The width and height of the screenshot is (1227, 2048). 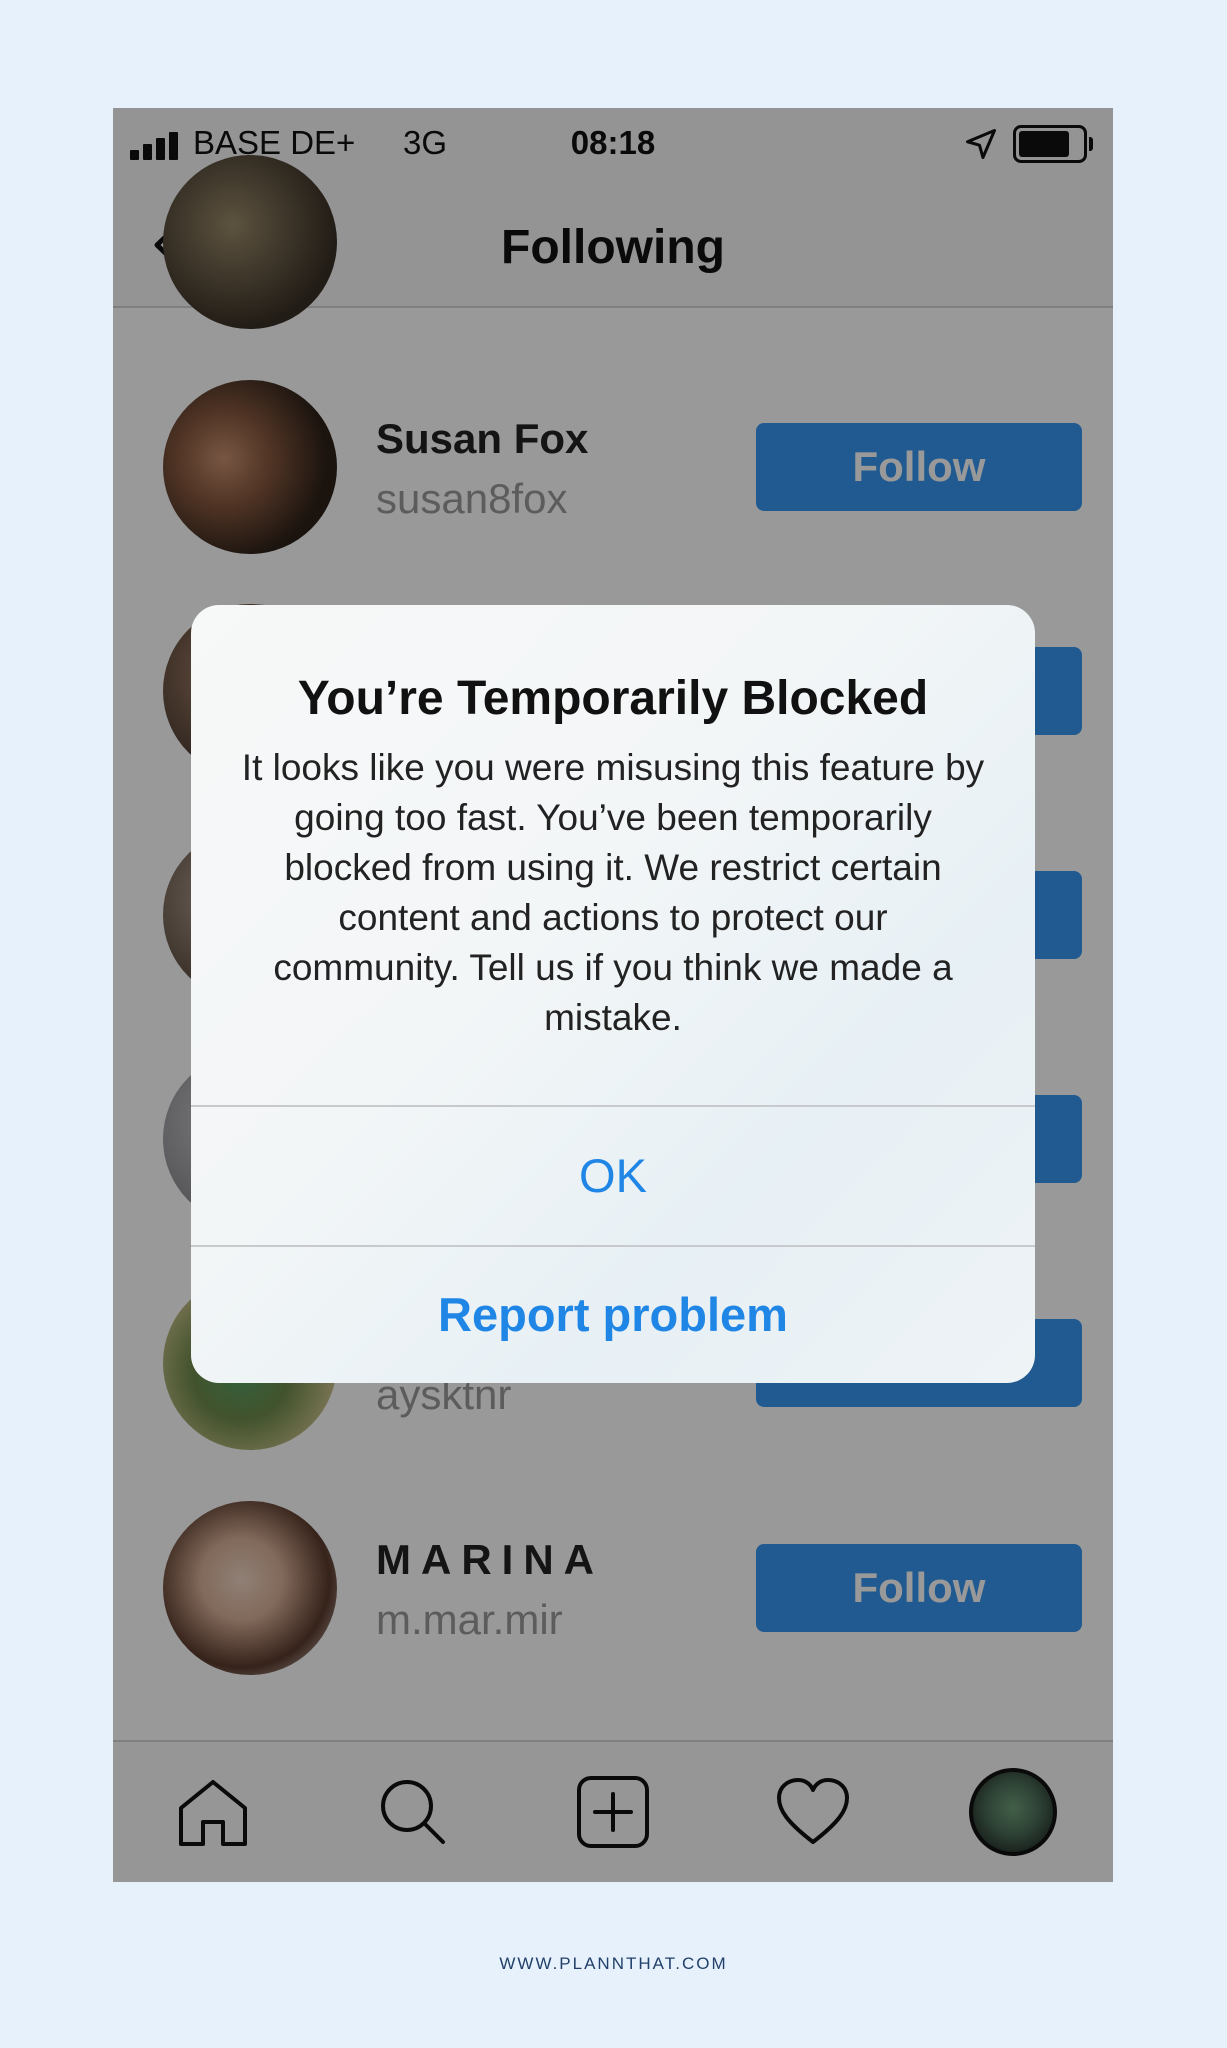 I want to click on ok-button: OK, so click(x=613, y=1176).